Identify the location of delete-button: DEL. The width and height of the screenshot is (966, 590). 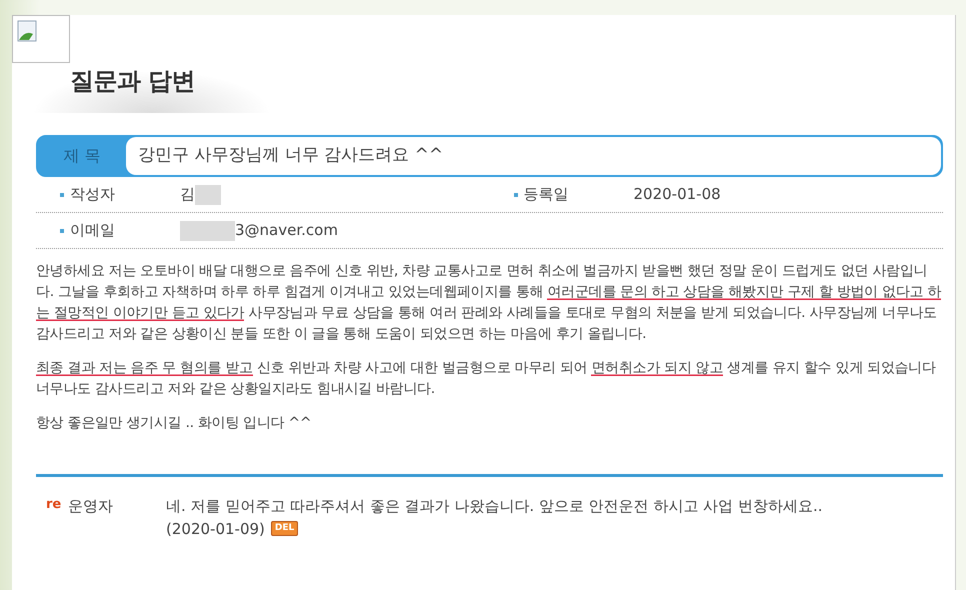
(284, 528).